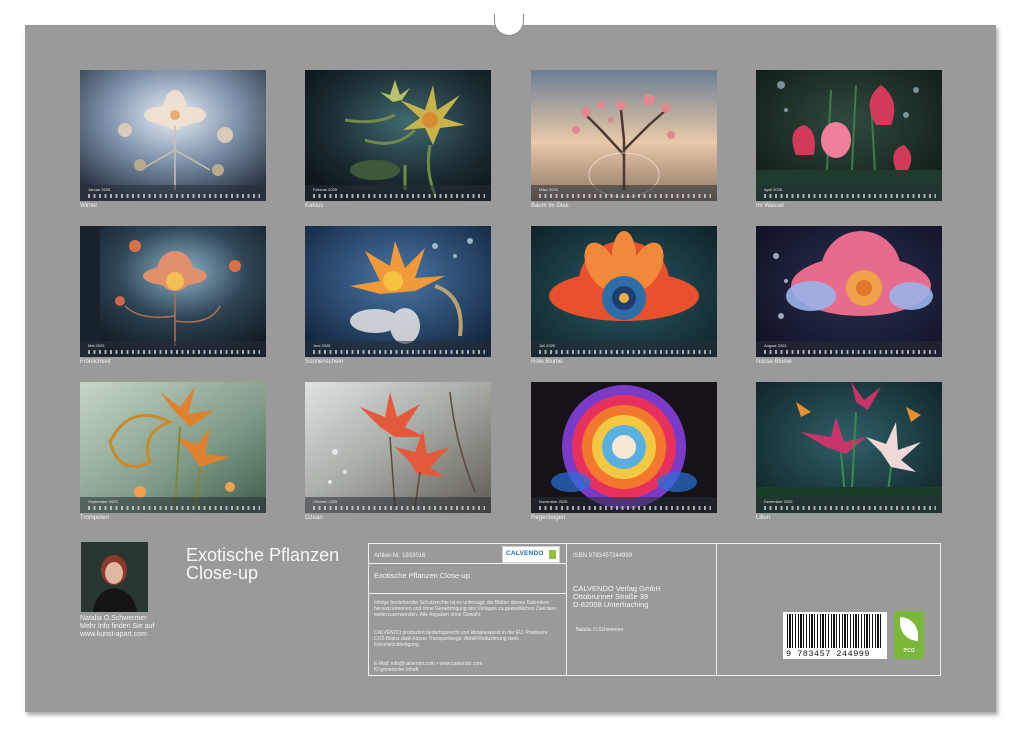 The width and height of the screenshot is (1020, 735). I want to click on month-tile-april: April 2025 Im Wasser, so click(849, 140).